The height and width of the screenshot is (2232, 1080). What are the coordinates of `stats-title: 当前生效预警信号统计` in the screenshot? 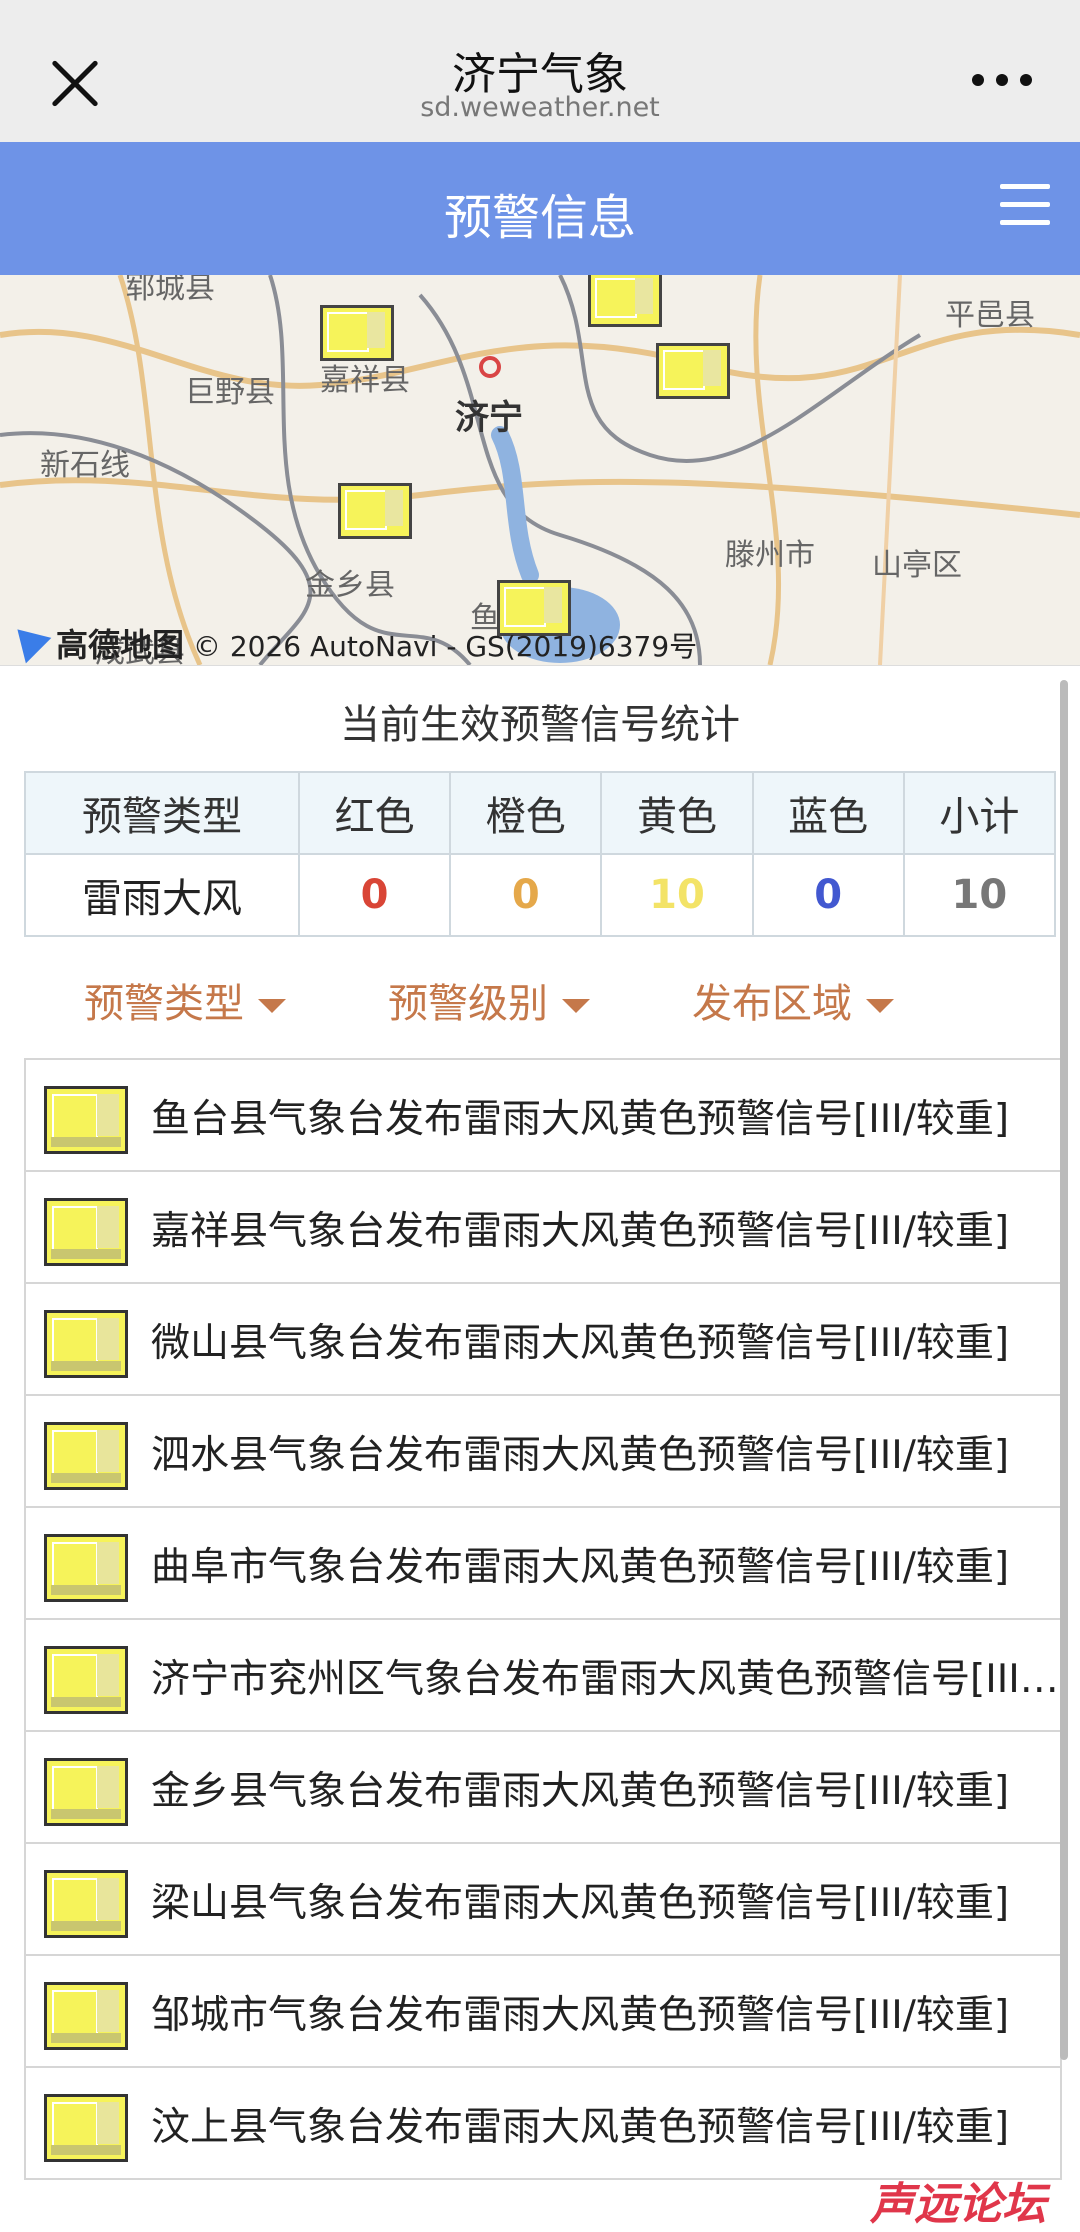 It's located at (540, 725).